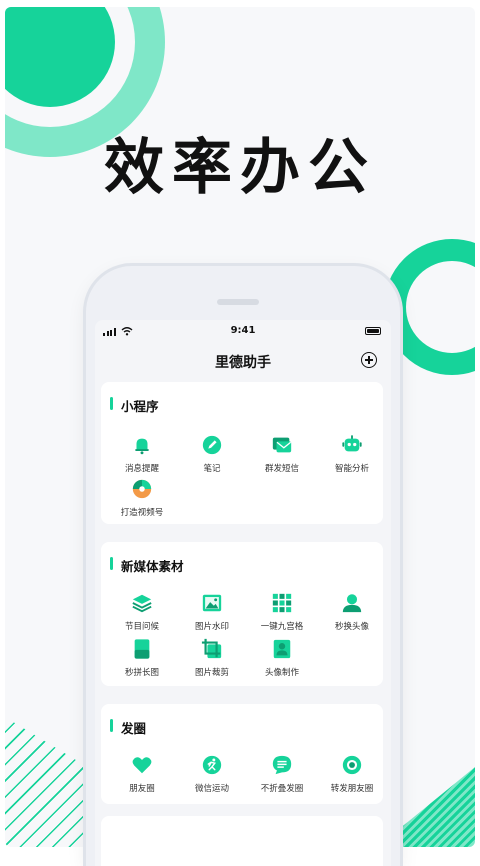 The height and width of the screenshot is (866, 480). I want to click on tile-nine-grid: 一键九宫格, so click(282, 612).